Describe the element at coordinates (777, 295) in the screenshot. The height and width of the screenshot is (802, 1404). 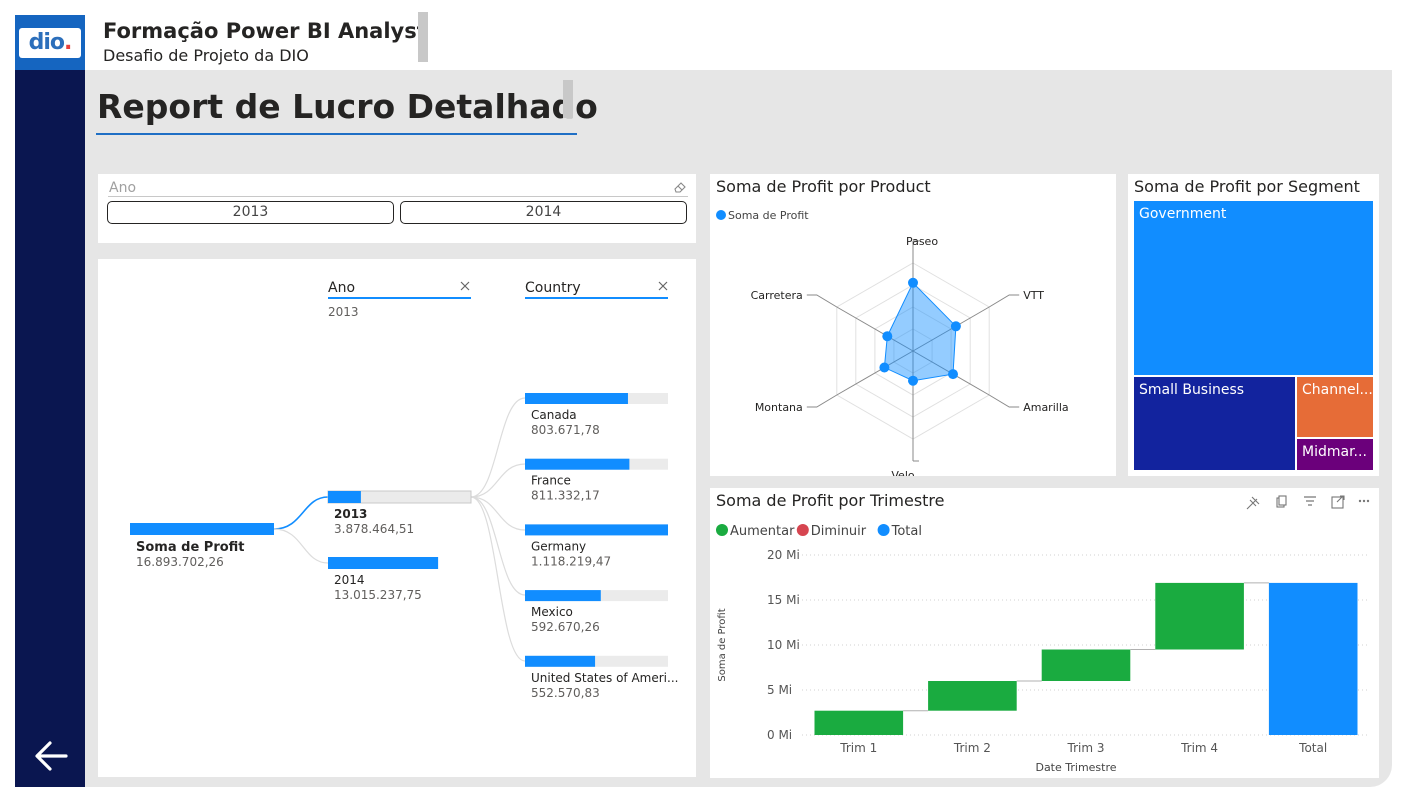
I see `radar-axis-label: Carretera` at that location.